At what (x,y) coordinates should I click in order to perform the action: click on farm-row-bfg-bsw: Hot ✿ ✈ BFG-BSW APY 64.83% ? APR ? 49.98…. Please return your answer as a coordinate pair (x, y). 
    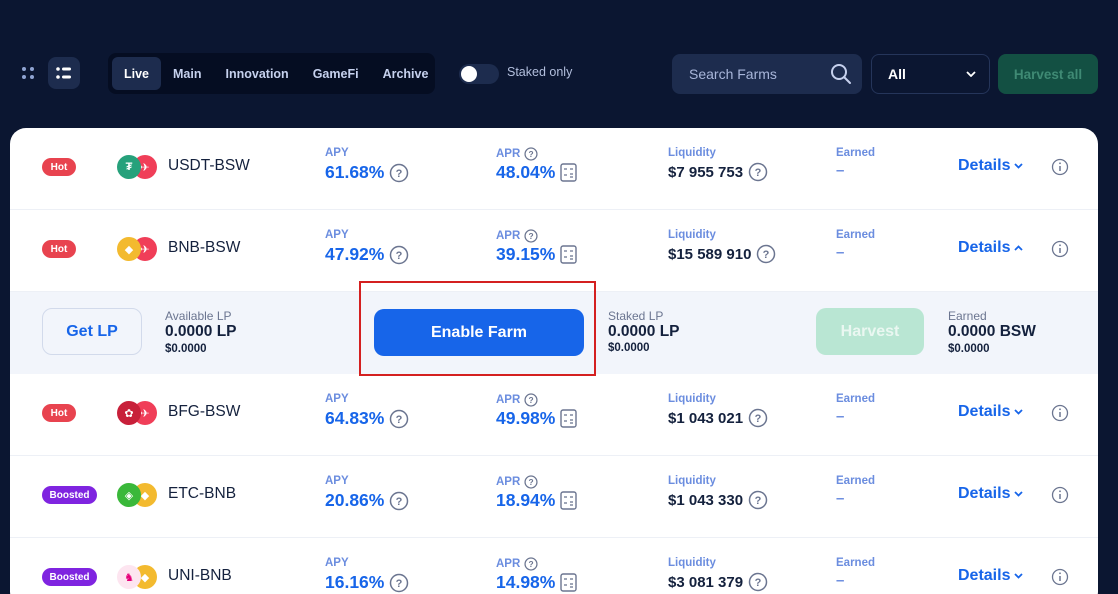
    Looking at the image, I should click on (554, 415).